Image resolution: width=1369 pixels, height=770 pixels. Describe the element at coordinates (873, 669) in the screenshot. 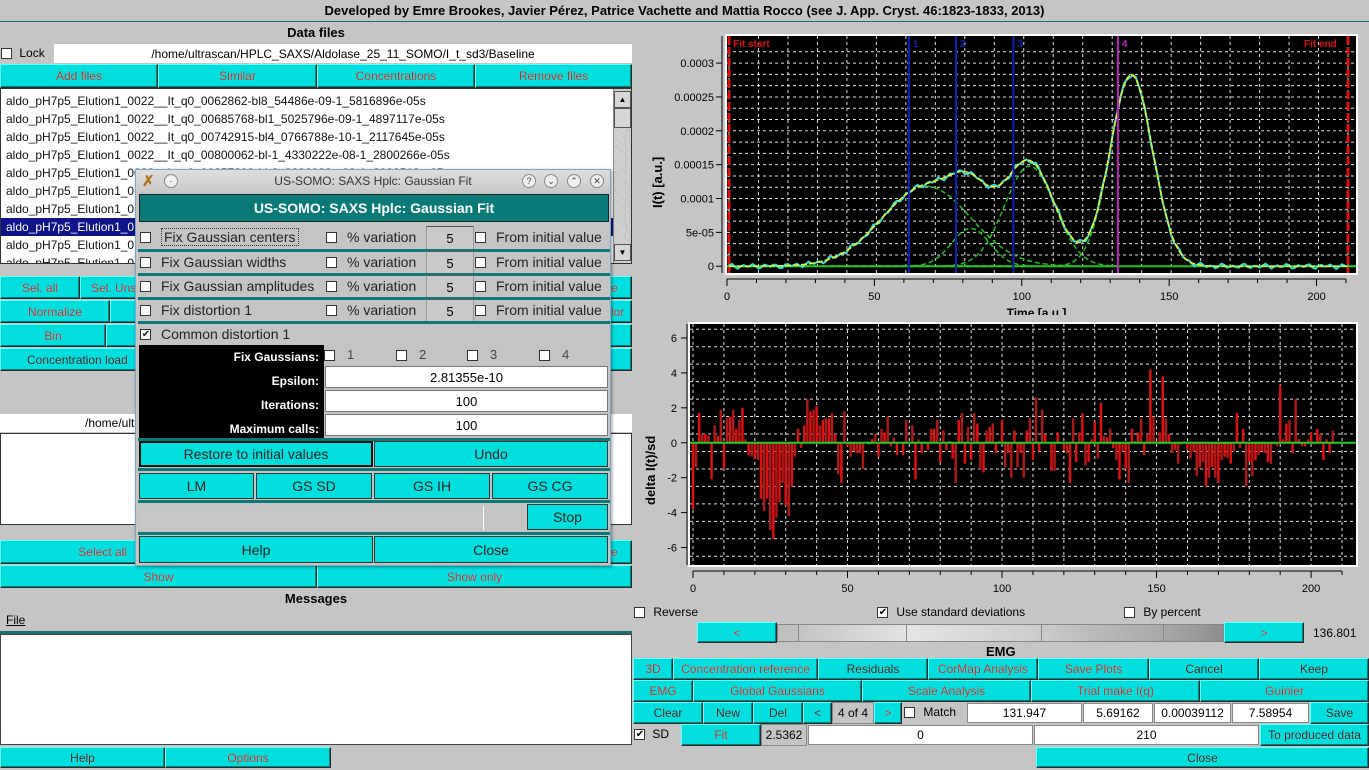

I see `residuals-button: Residuals` at that location.